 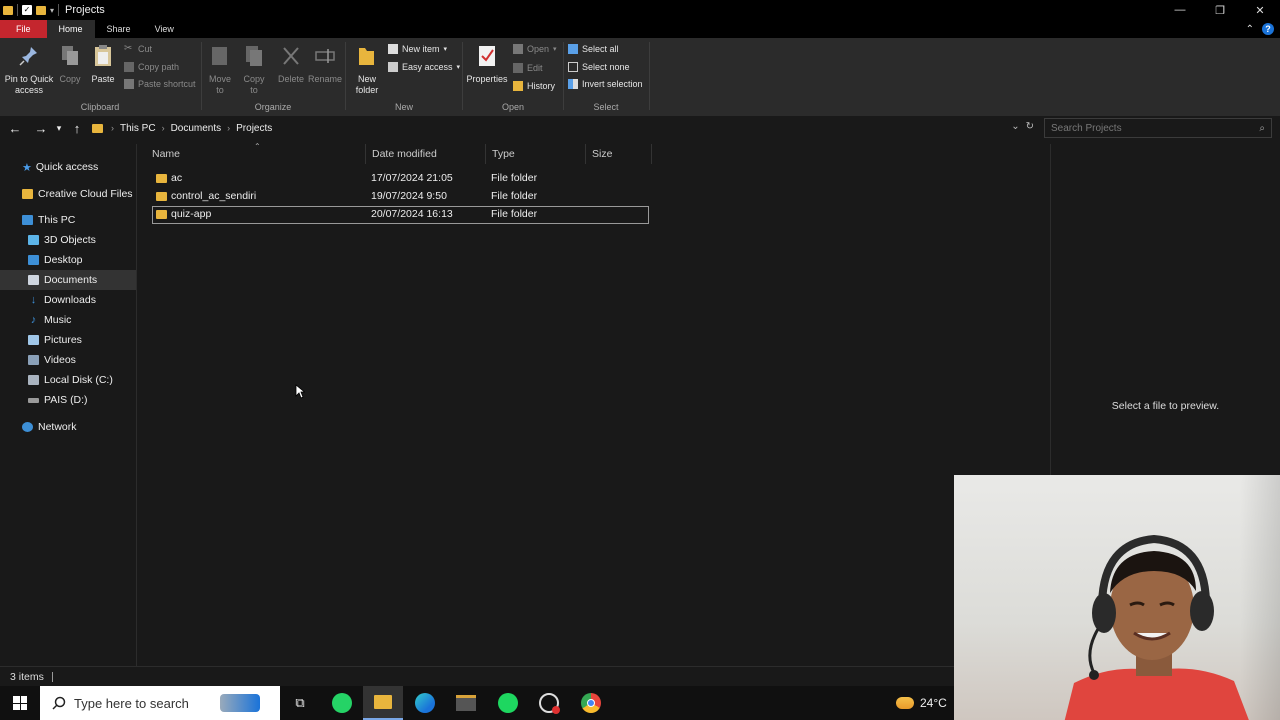 I want to click on desktop-icon, so click(x=33, y=260).